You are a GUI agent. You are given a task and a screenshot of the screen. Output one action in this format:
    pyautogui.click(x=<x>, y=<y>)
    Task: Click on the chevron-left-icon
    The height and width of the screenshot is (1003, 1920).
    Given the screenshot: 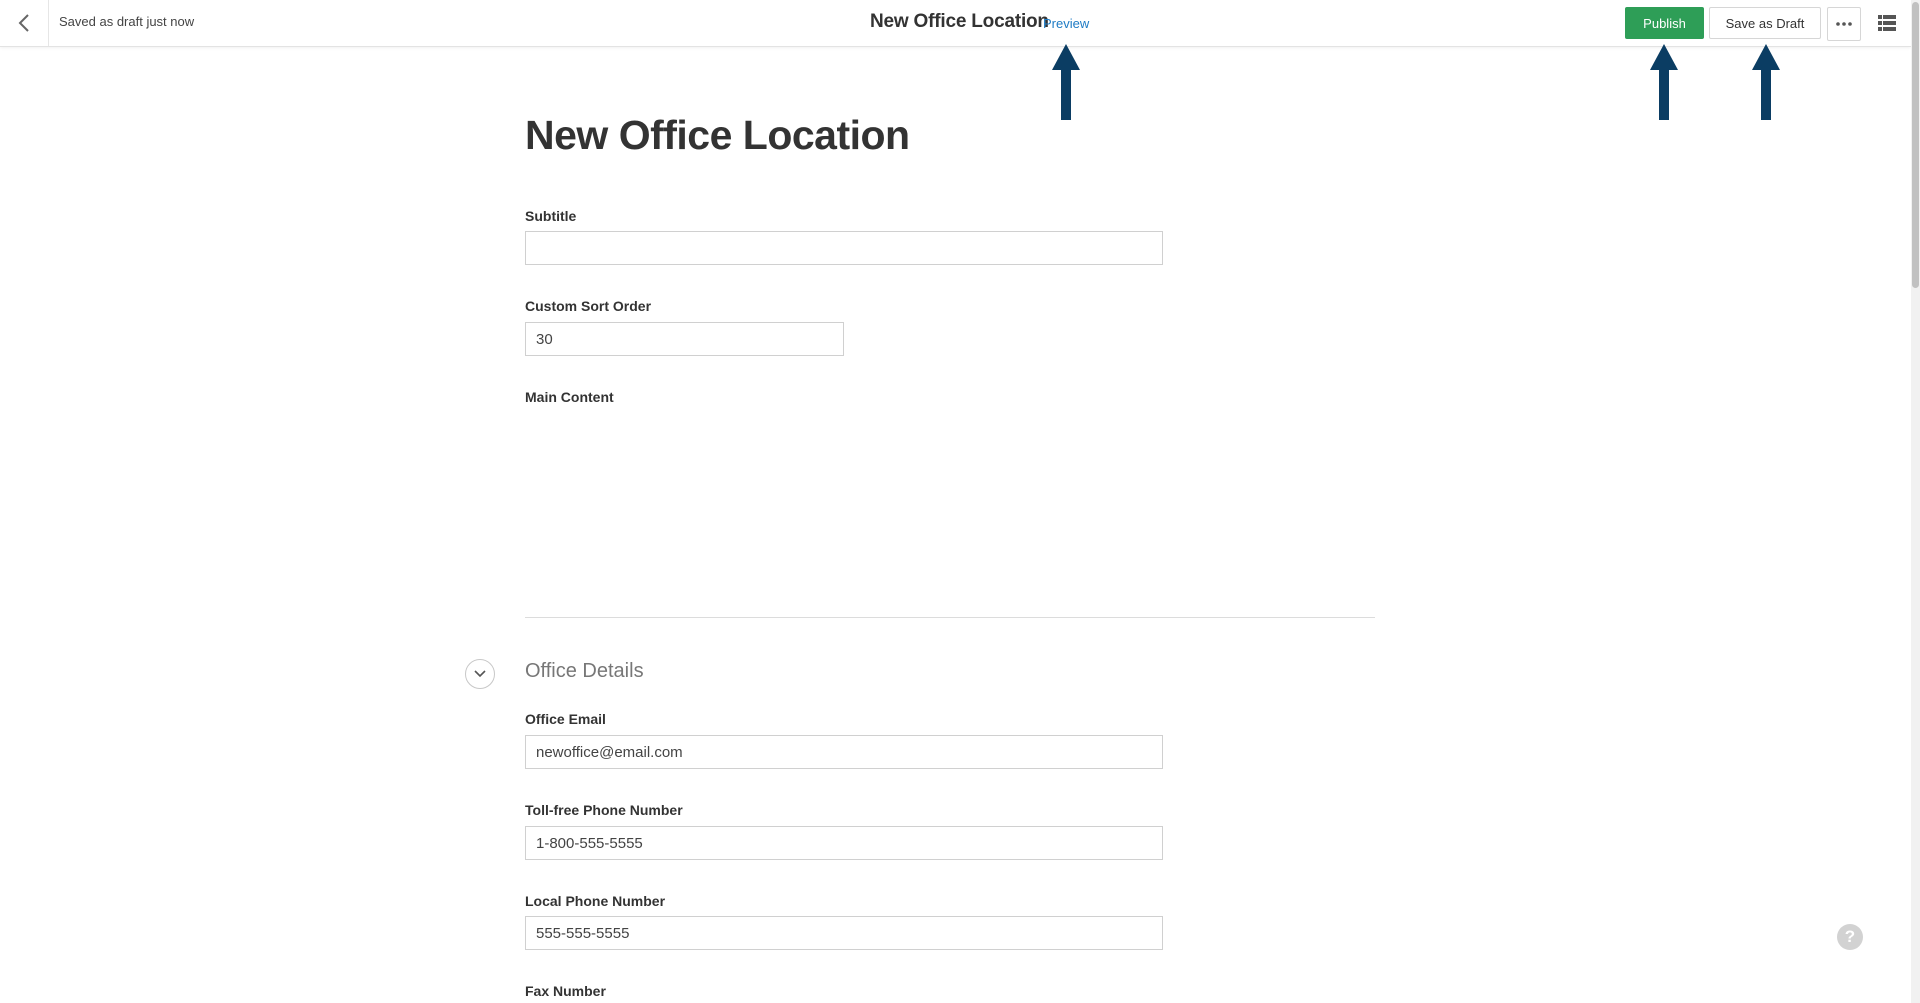 What is the action you would take?
    pyautogui.click(x=23, y=23)
    